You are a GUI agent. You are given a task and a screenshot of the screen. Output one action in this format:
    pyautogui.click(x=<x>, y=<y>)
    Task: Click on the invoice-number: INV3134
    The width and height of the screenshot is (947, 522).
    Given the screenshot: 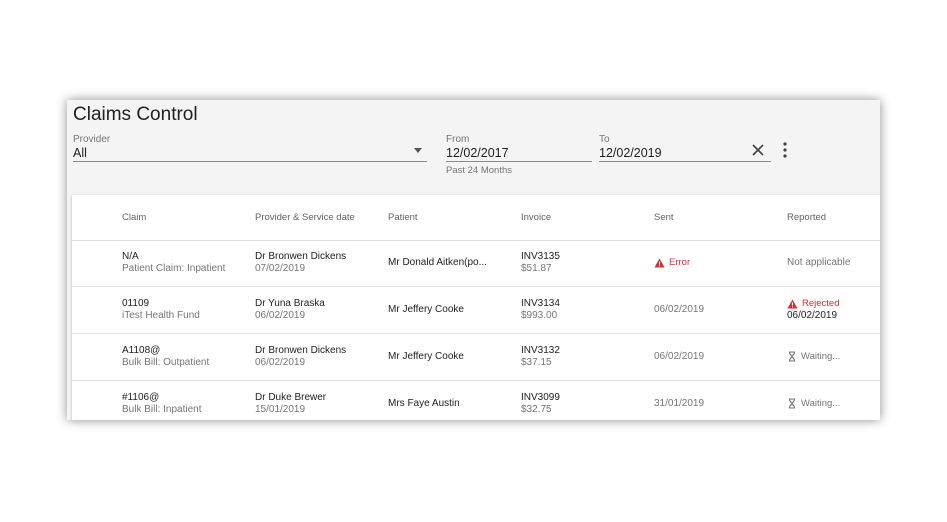 What is the action you would take?
    pyautogui.click(x=540, y=303)
    